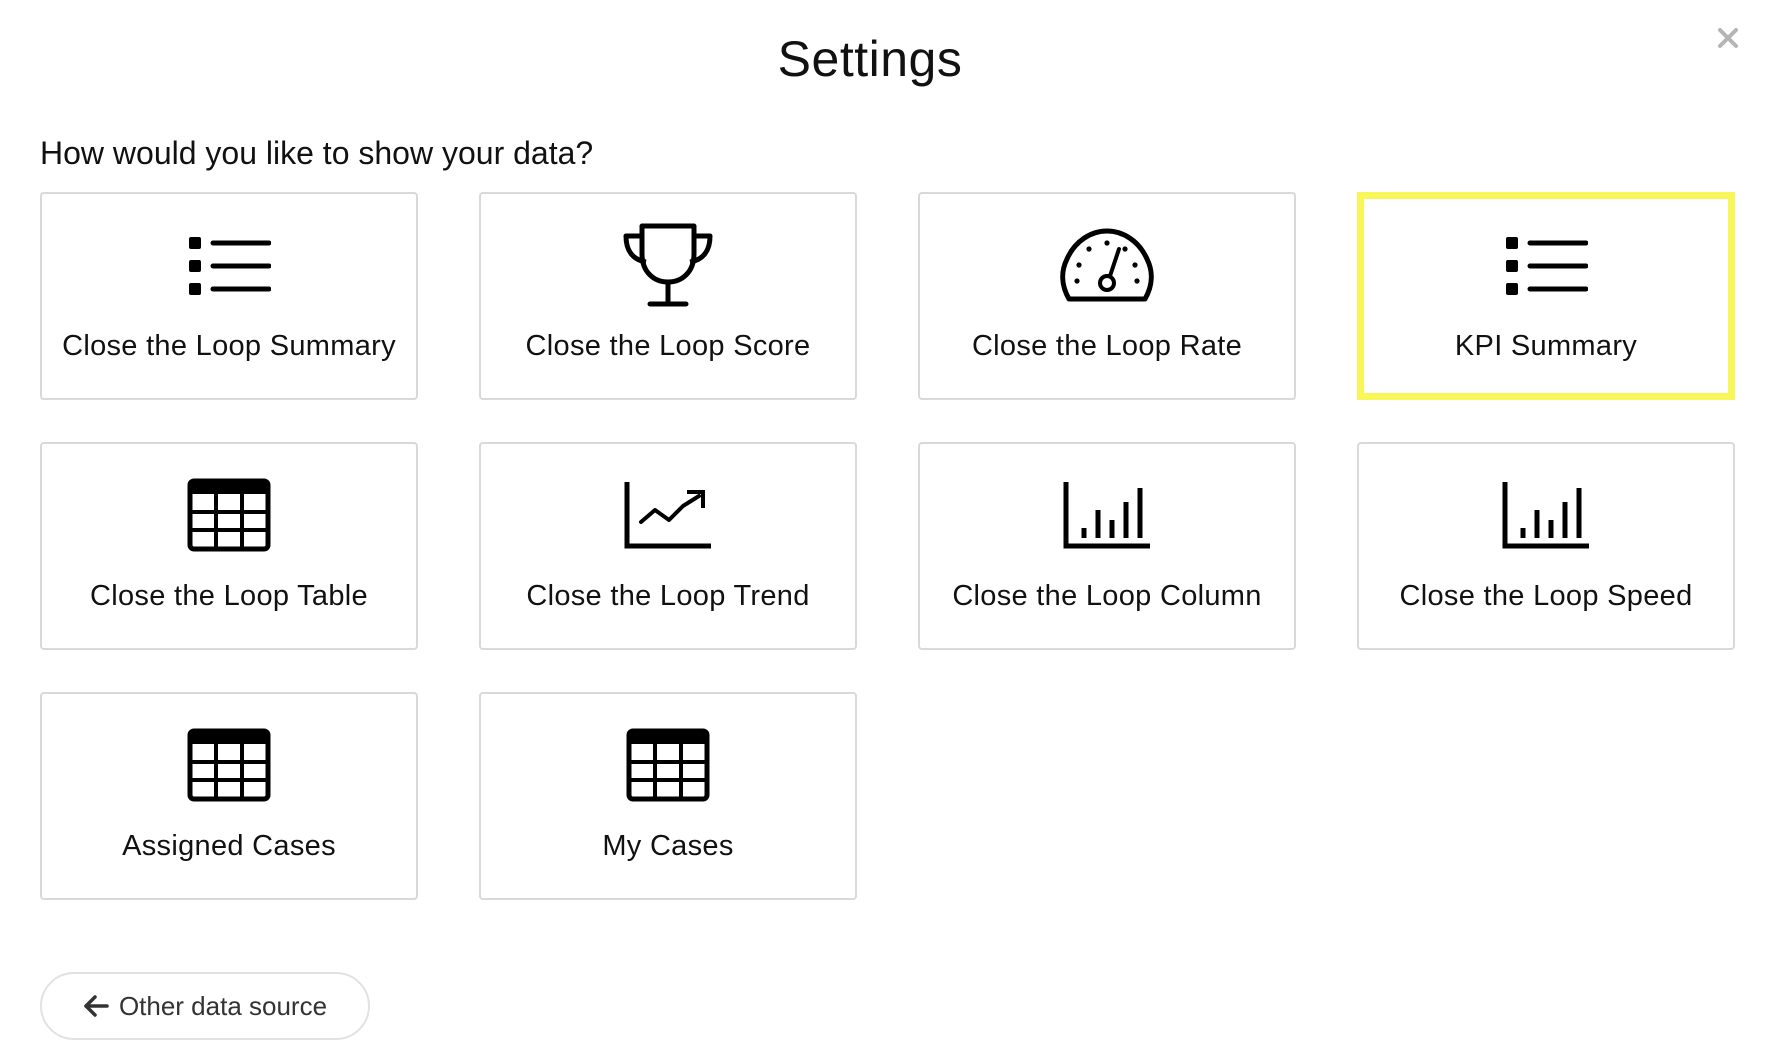 This screenshot has width=1776, height=1050. I want to click on tile-close-the-loop-table: Close the Loop Table, so click(229, 546).